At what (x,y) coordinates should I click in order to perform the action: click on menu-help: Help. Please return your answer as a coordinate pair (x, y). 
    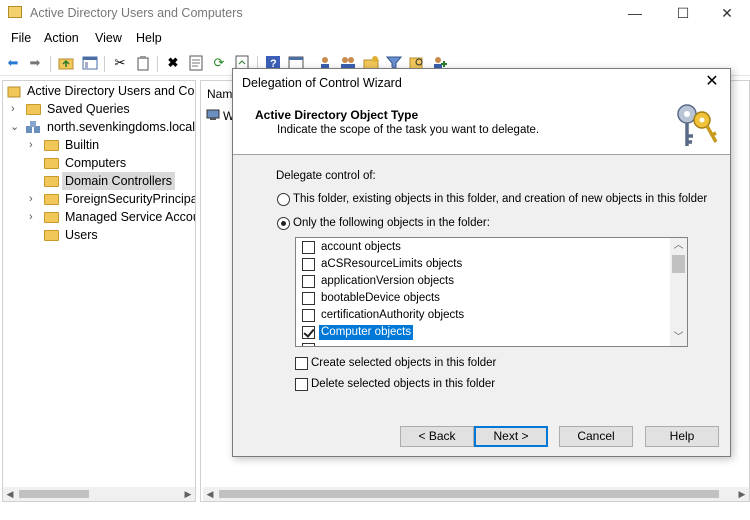
    Looking at the image, I should click on (149, 38).